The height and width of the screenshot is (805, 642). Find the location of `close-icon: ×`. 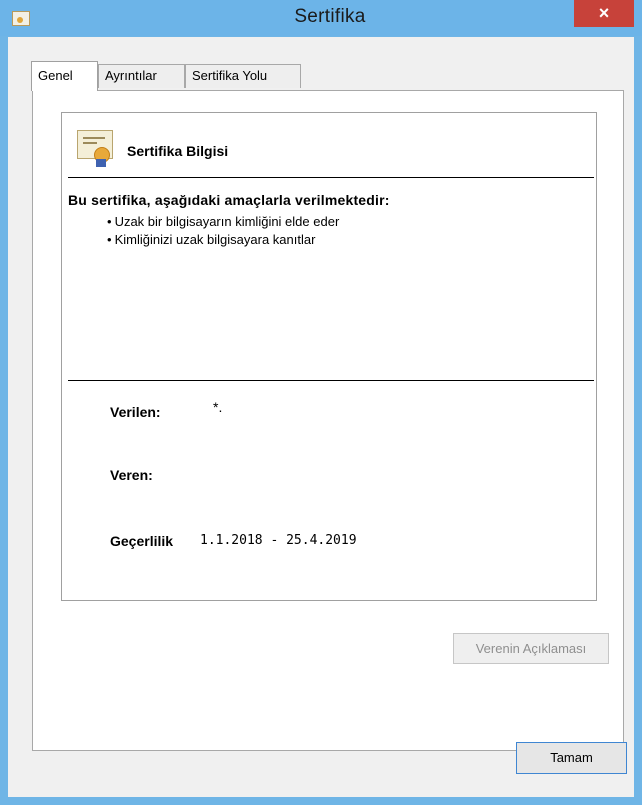

close-icon: × is located at coordinates (604, 13).